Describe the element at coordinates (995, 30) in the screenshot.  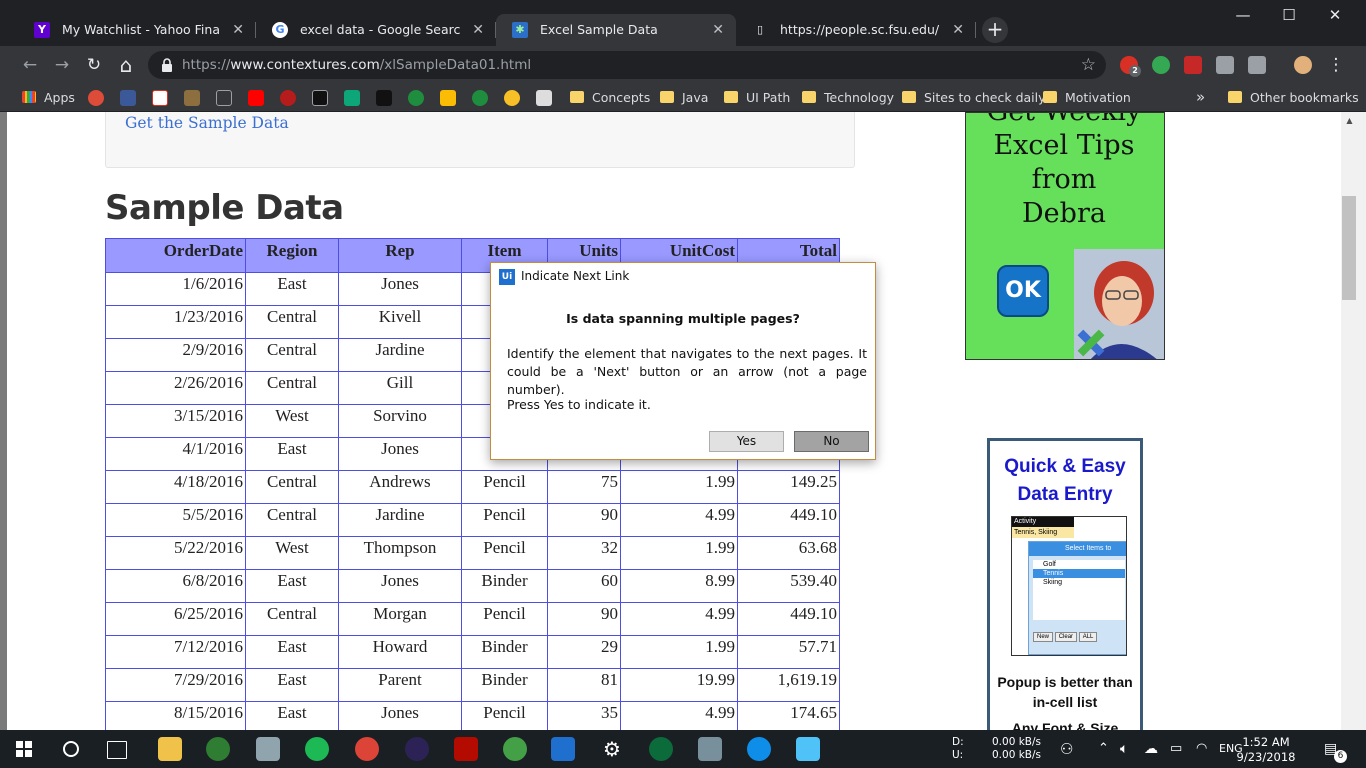
I see `new-tab-button: +` at that location.